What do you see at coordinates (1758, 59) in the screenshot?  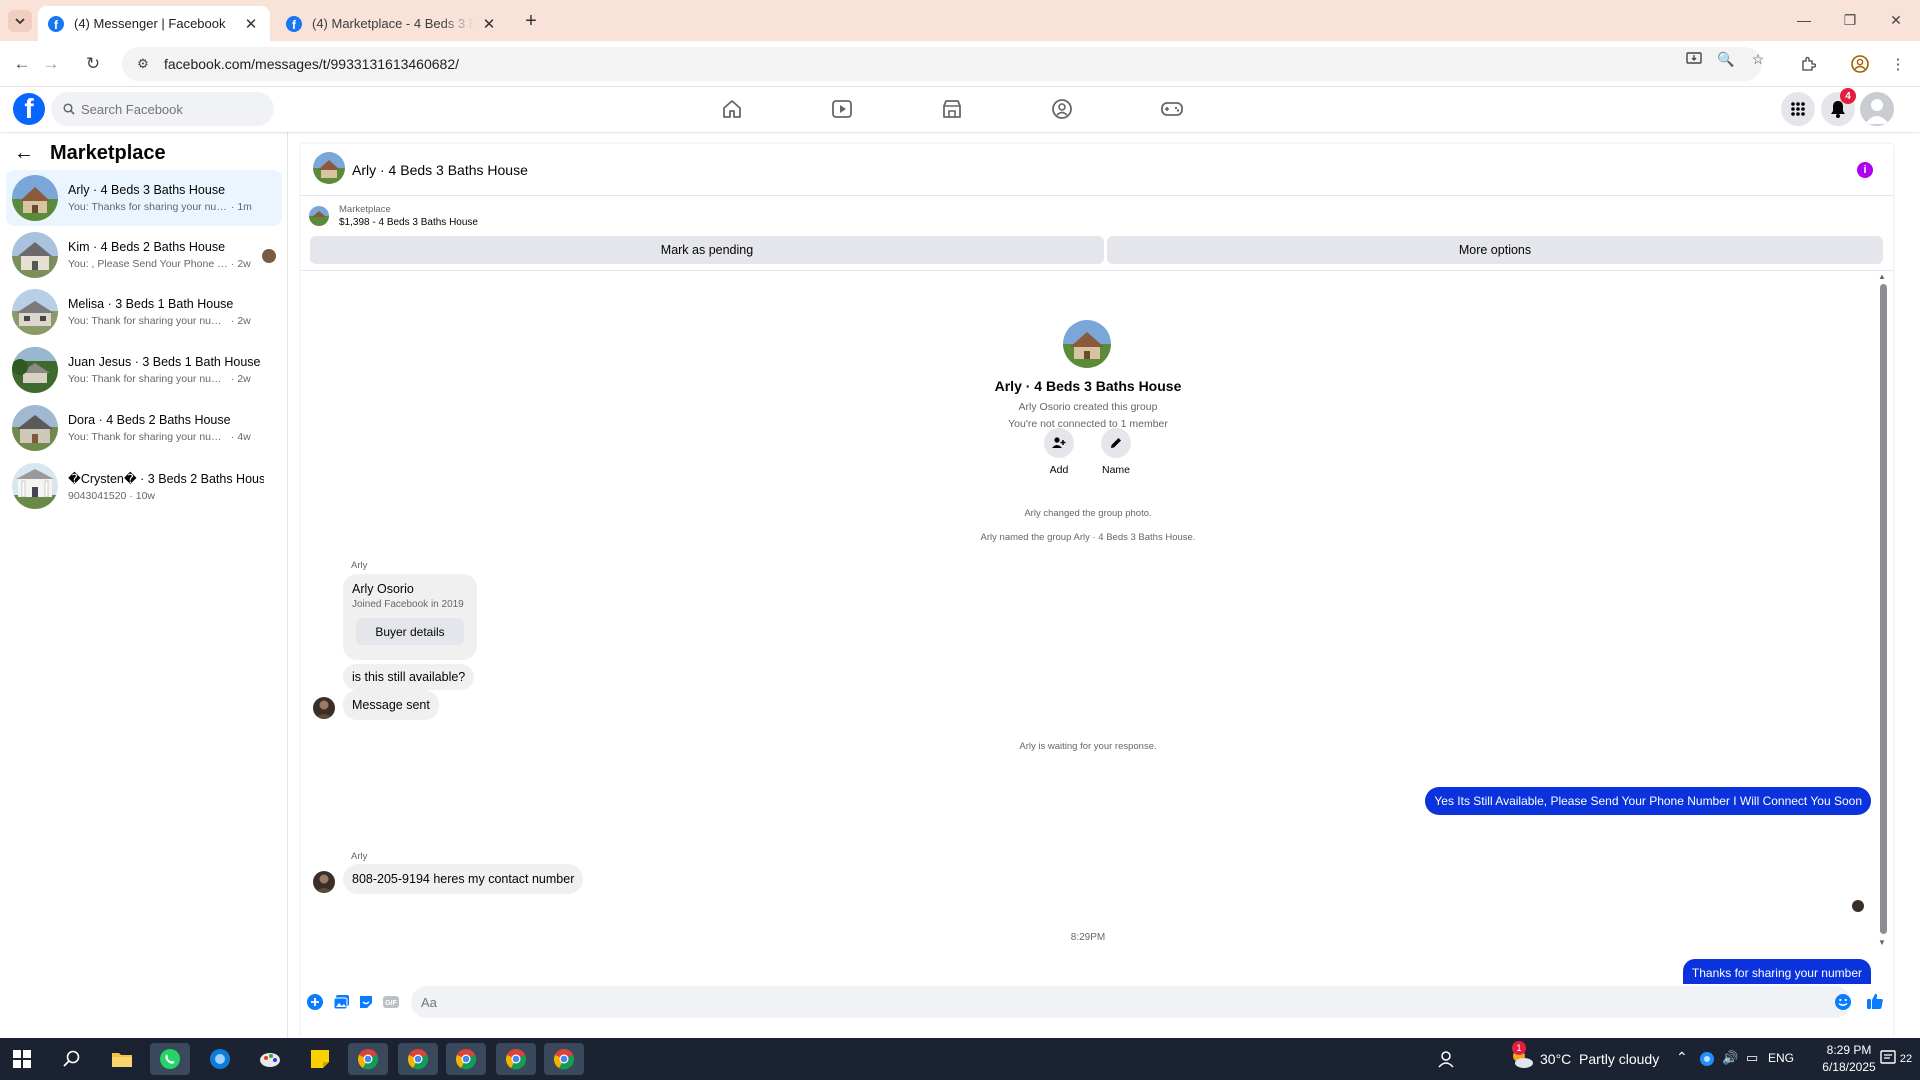 I see `bookmark-star-icon: ☆` at bounding box center [1758, 59].